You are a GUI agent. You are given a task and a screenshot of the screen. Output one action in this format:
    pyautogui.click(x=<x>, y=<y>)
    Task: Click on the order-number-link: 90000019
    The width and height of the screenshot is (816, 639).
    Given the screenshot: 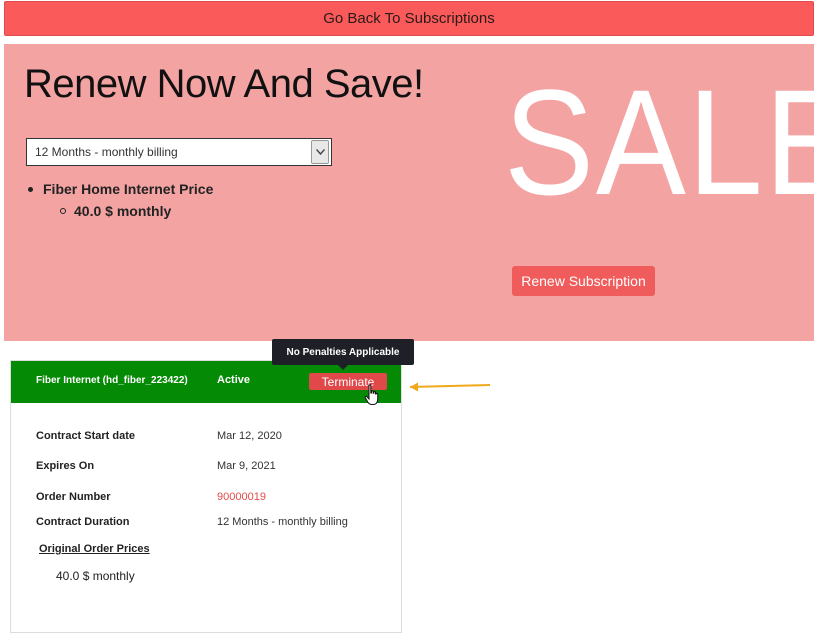 What is the action you would take?
    pyautogui.click(x=241, y=497)
    